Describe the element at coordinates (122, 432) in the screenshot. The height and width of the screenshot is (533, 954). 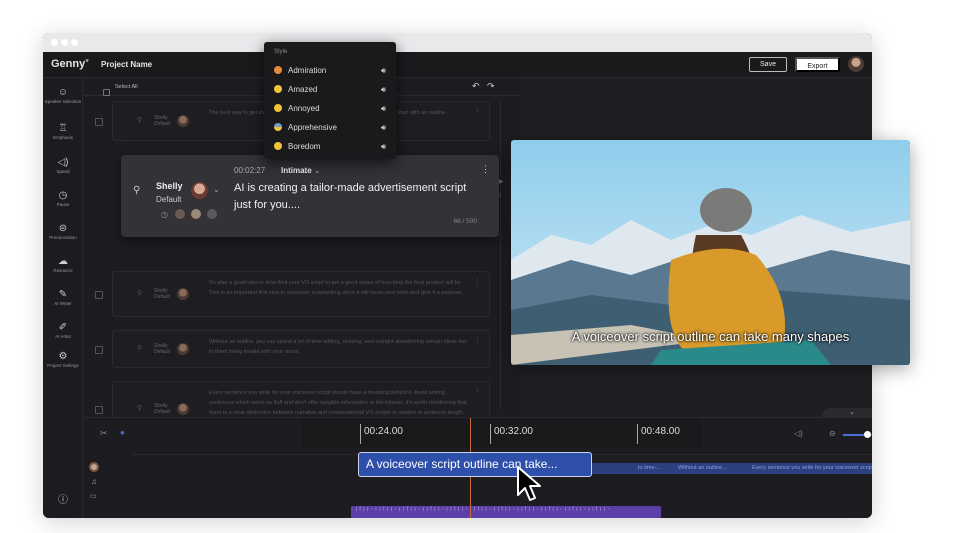
I see `magnet-icon: ●` at that location.